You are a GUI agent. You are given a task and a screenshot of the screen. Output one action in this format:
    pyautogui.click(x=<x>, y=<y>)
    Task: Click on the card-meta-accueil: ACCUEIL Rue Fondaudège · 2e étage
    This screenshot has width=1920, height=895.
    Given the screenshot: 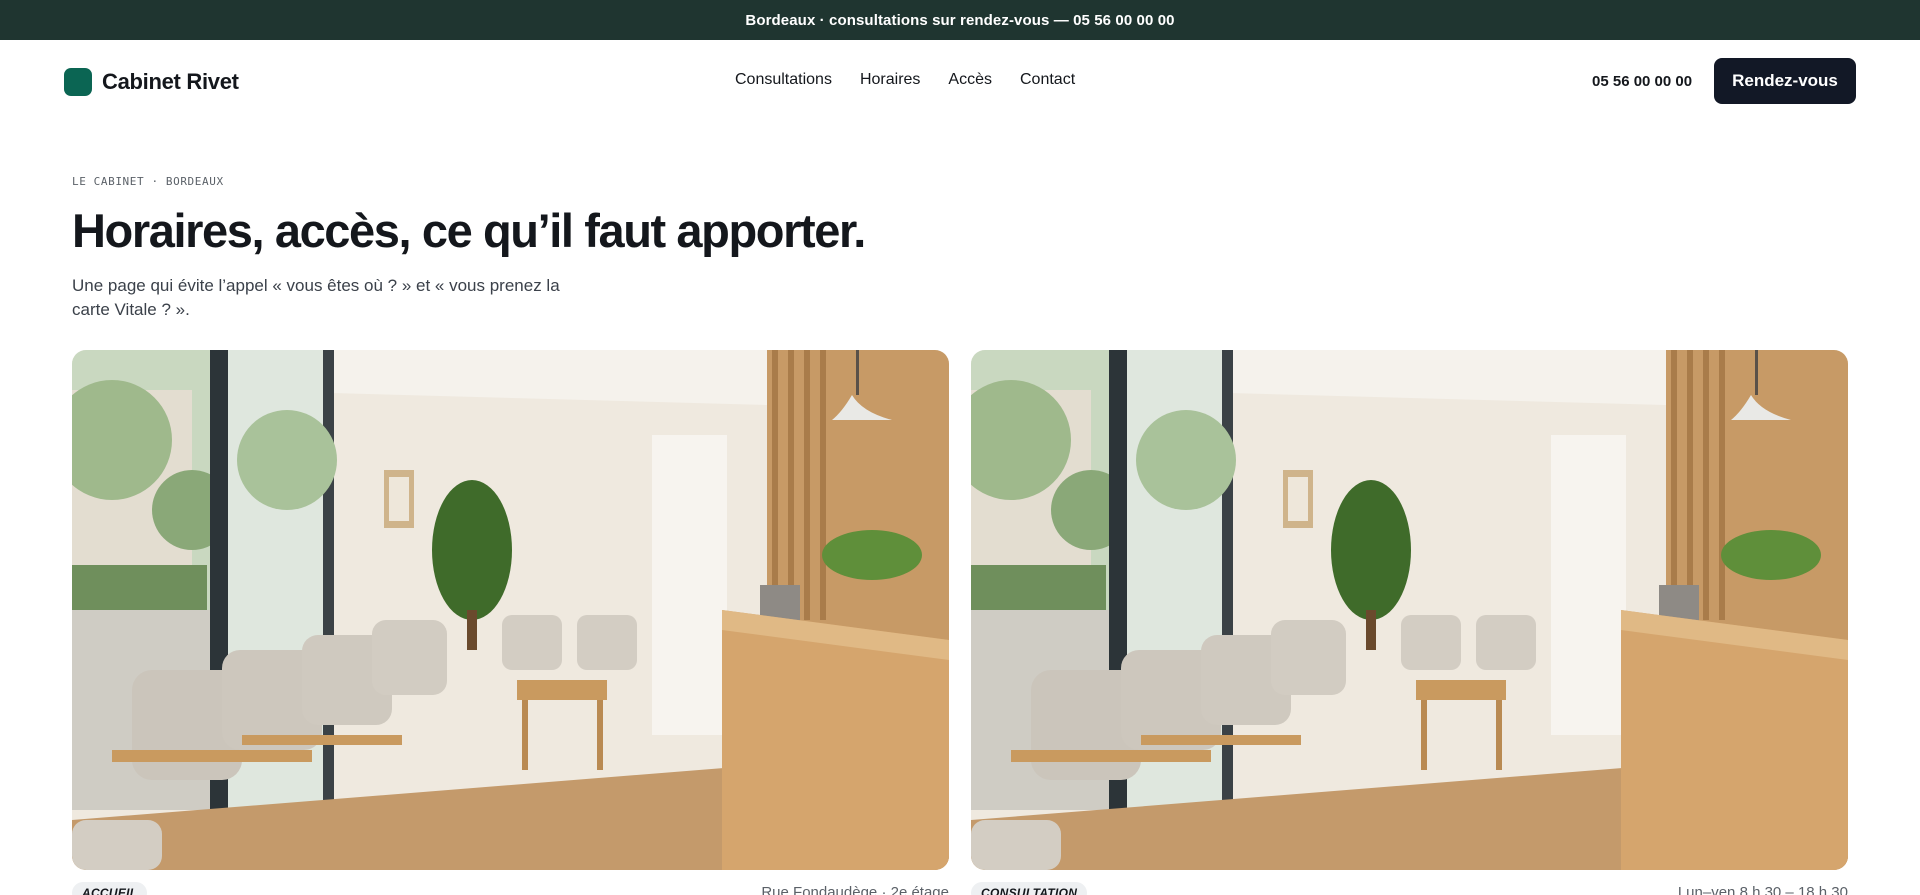 What is the action you would take?
    pyautogui.click(x=510, y=888)
    